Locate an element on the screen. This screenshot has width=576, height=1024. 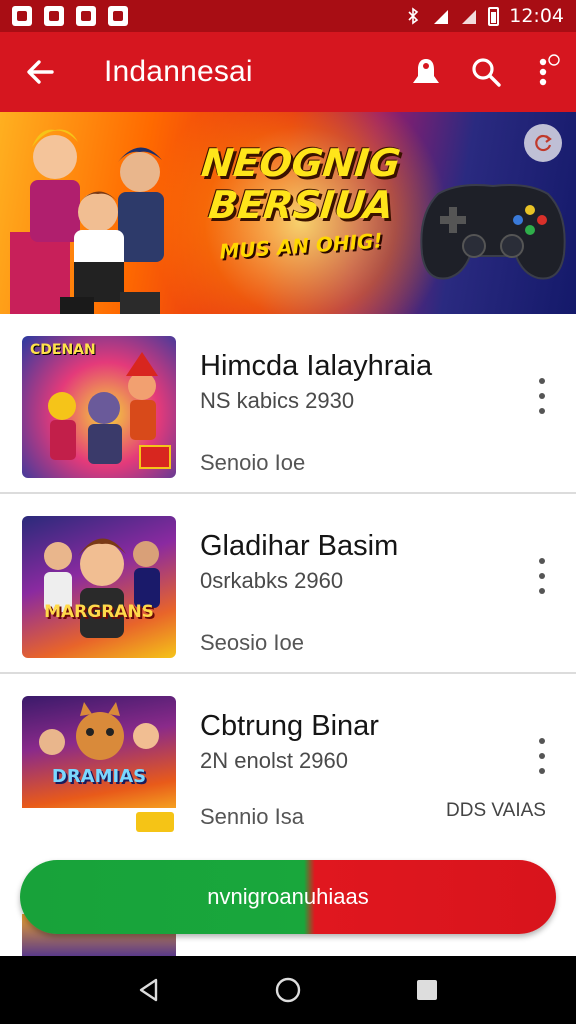
bluetooth-icon is located at coordinates (413, 16).